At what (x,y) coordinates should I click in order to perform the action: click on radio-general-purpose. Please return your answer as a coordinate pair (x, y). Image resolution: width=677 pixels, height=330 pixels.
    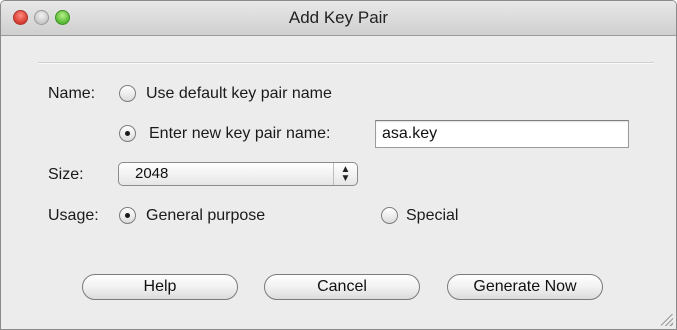
    Looking at the image, I should click on (127, 215).